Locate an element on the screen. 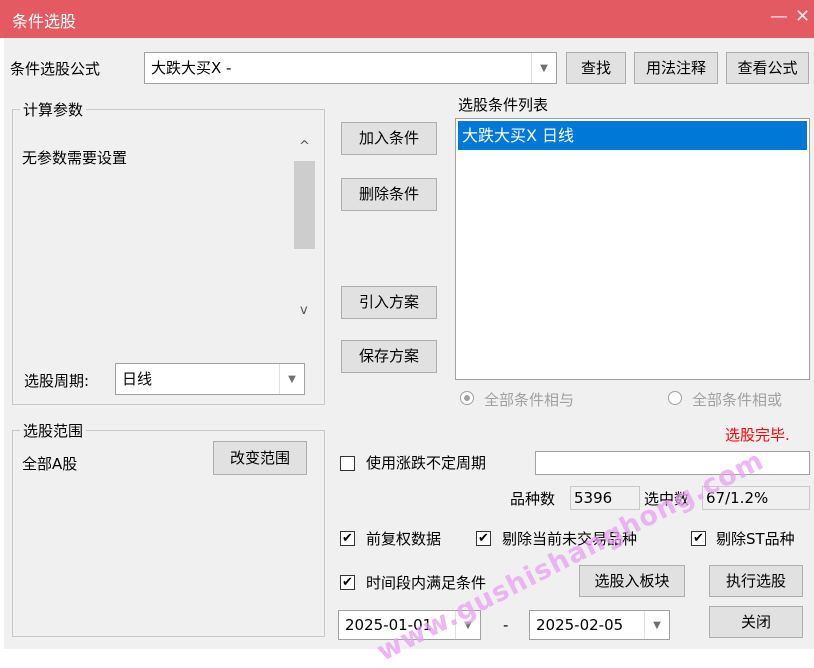 Image resolution: width=814 pixels, height=668 pixels. scope-group-label: 选股范围 is located at coordinates (53, 430).